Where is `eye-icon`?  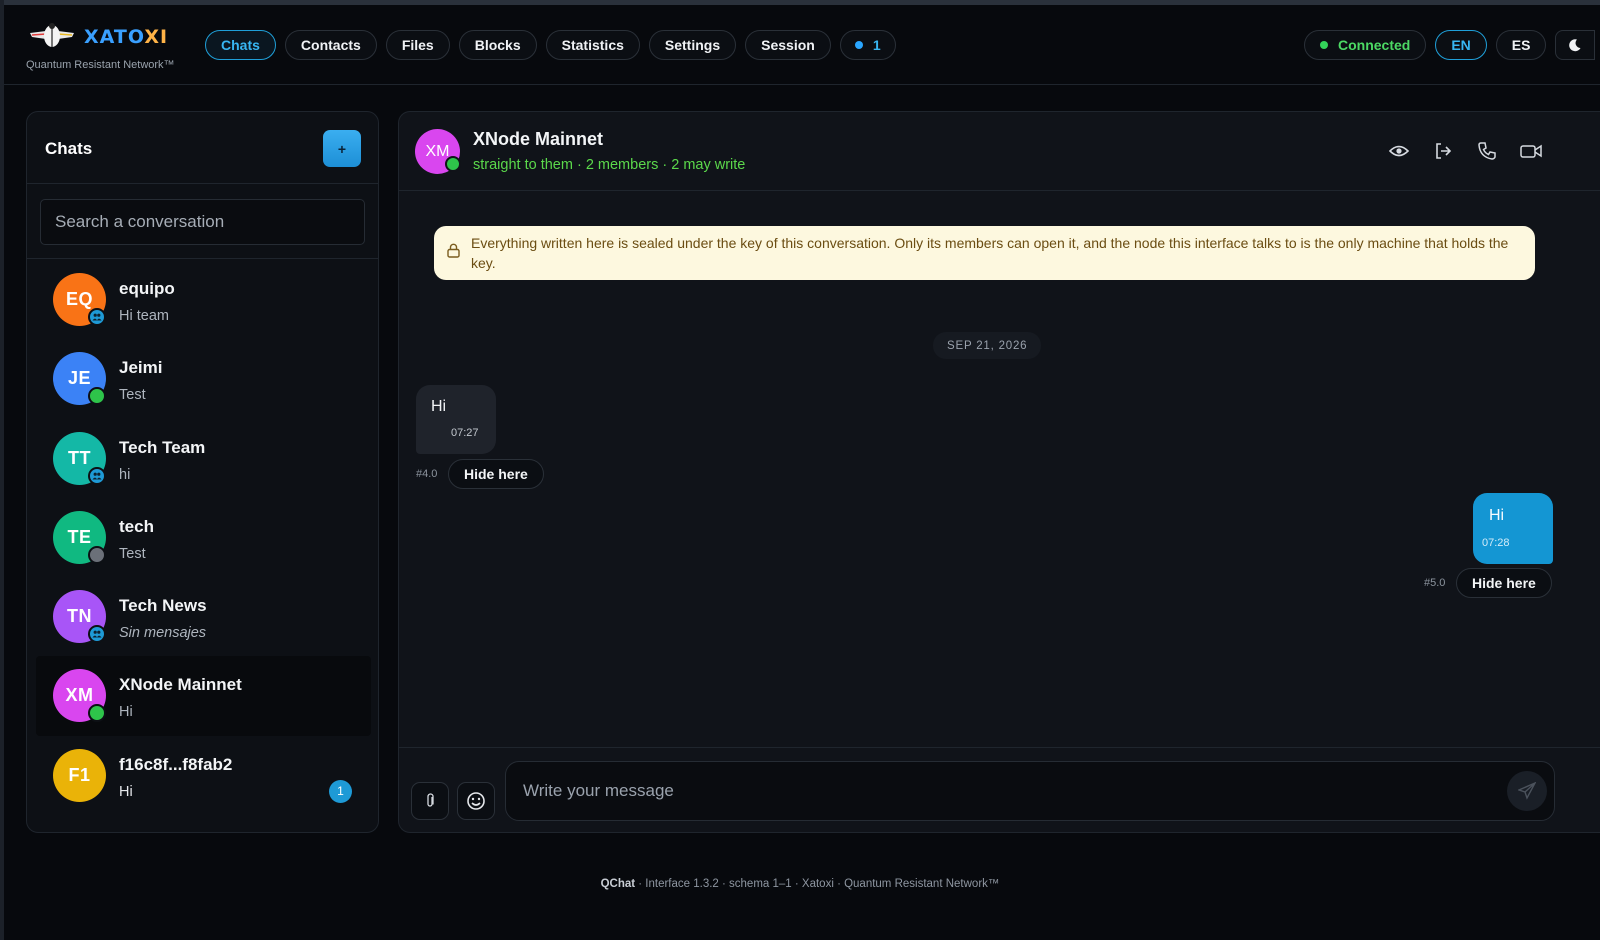 eye-icon is located at coordinates (1399, 151).